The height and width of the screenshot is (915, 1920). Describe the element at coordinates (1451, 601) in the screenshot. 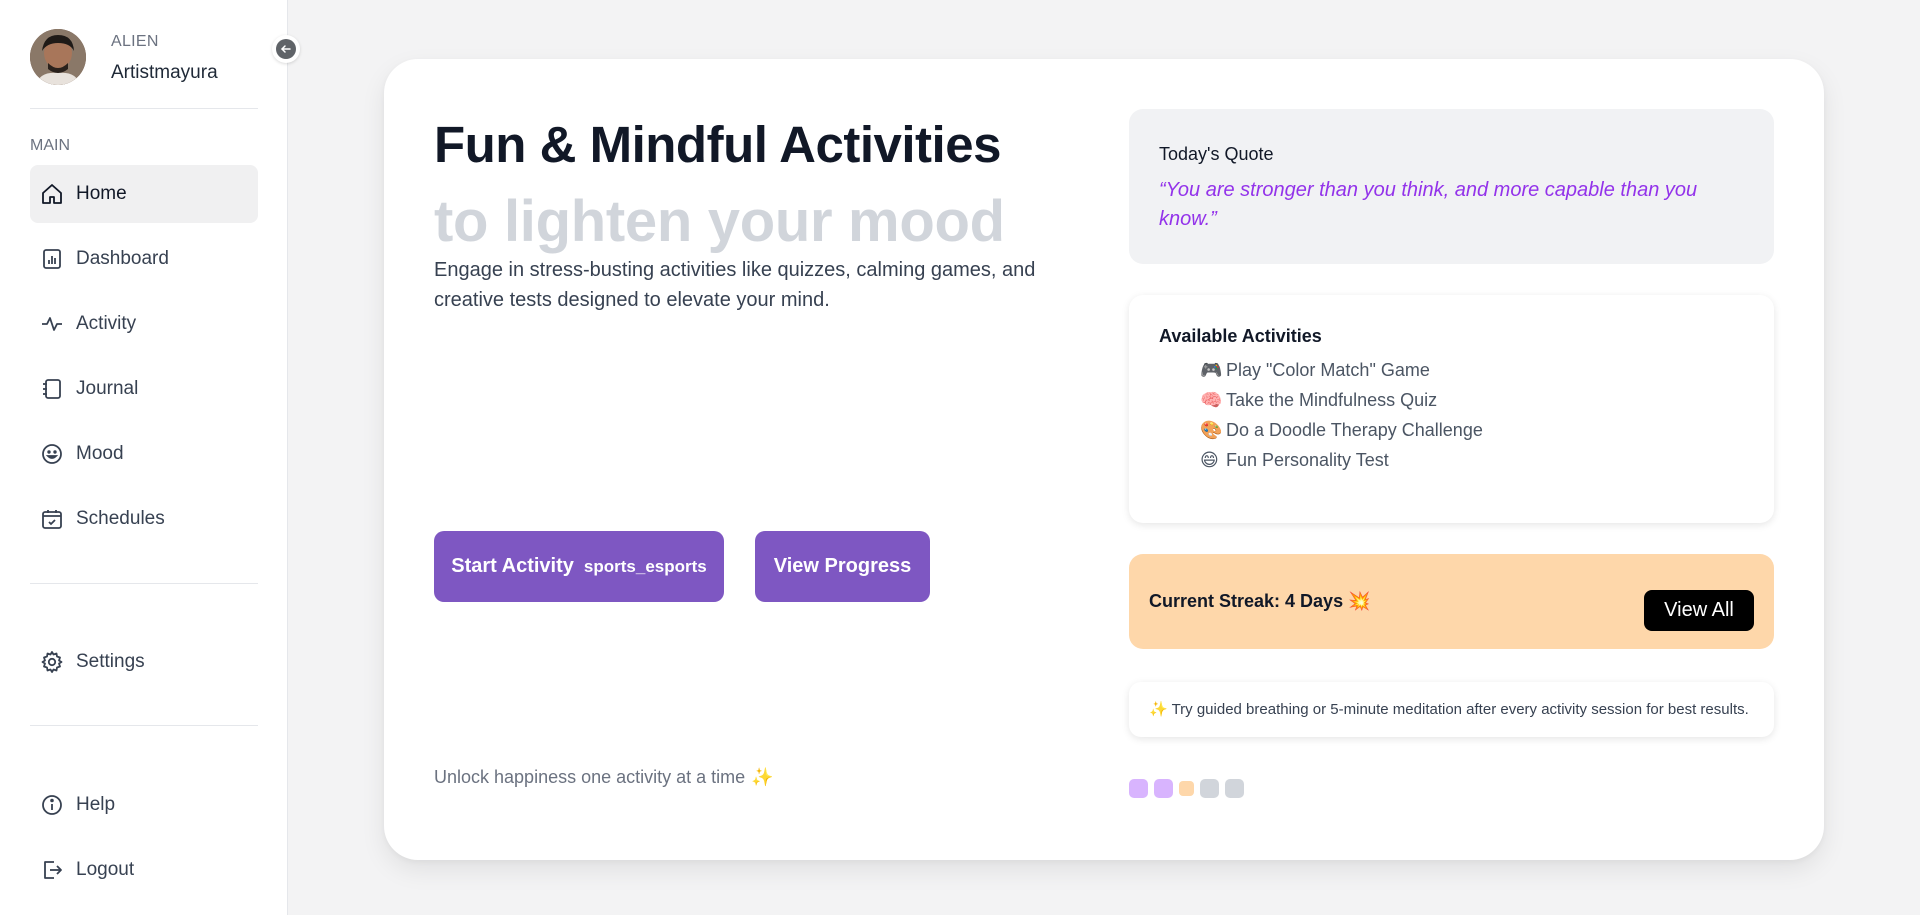

I see `streak-card: Current Streak: 4 Days 💥 View All` at that location.